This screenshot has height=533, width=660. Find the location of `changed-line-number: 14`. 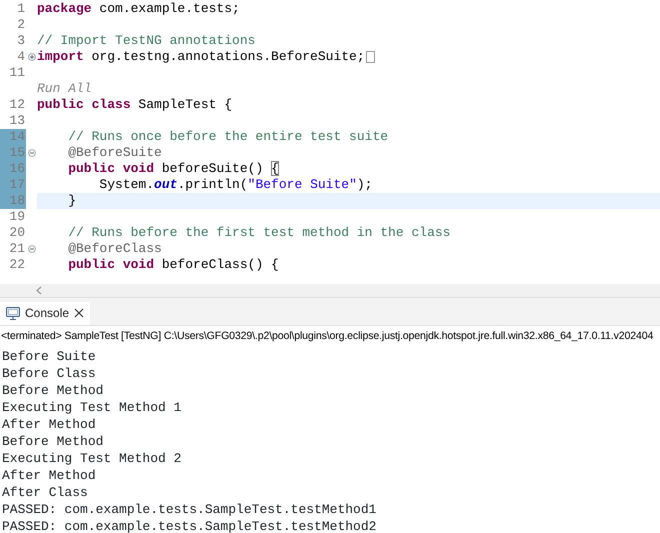

changed-line-number: 14 is located at coordinates (13, 137).